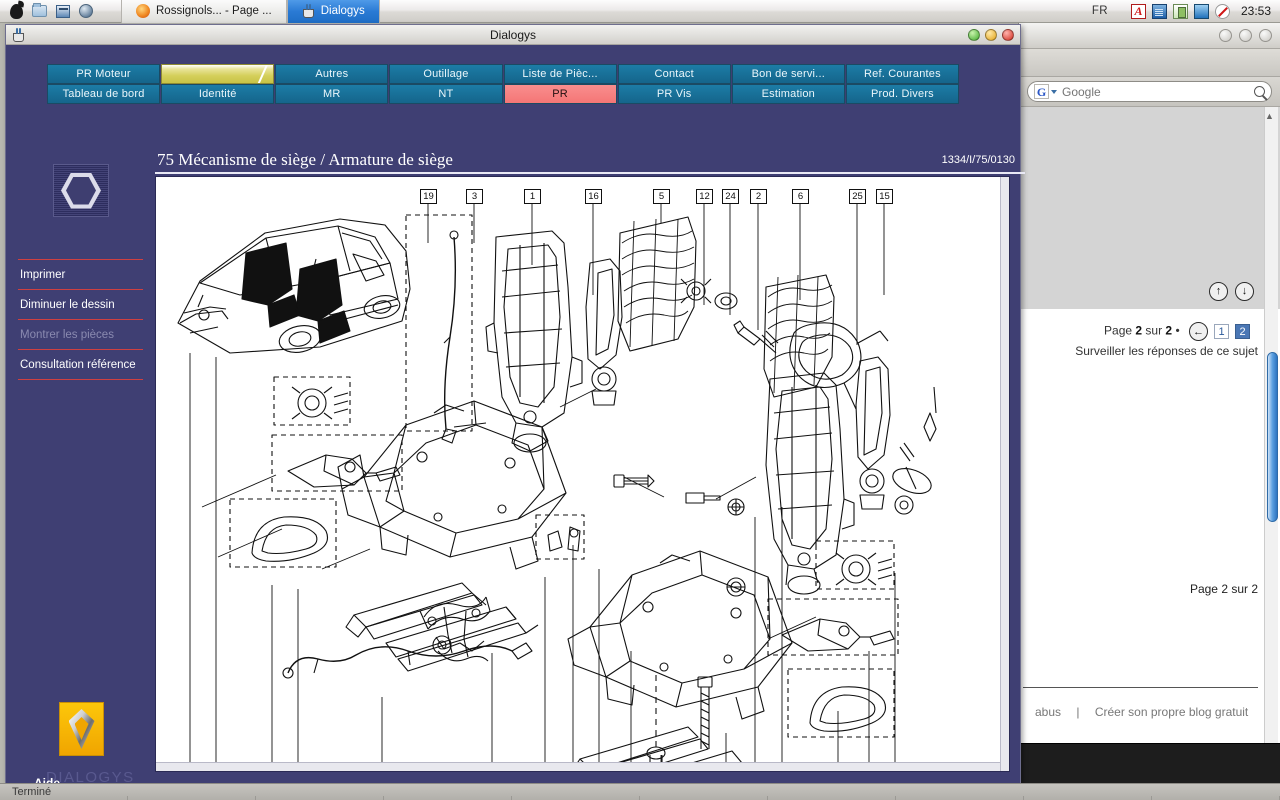 Image resolution: width=1280 pixels, height=800 pixels. What do you see at coordinates (578, 766) in the screenshot?
I see `canvas-horizontal-scrollbar` at bounding box center [578, 766].